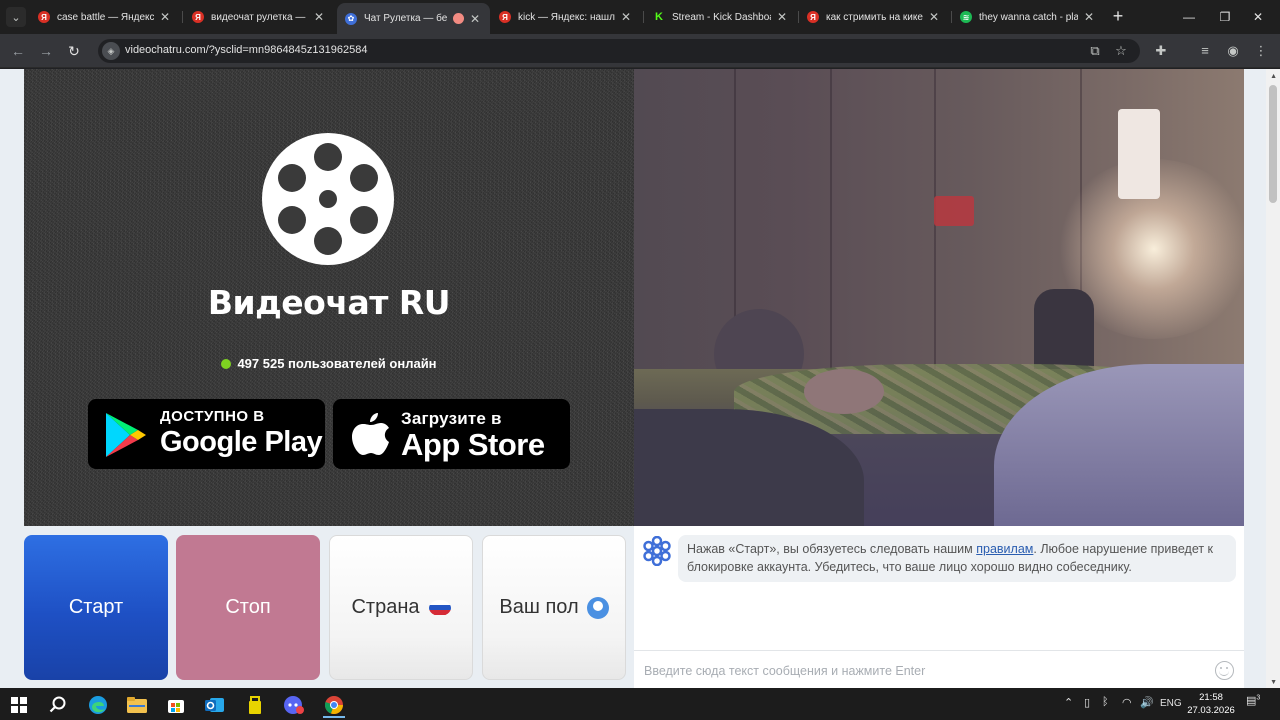 The width and height of the screenshot is (1280, 720). Describe the element at coordinates (657, 551) in the screenshot. I see `system-bot-avatar-icon` at that location.